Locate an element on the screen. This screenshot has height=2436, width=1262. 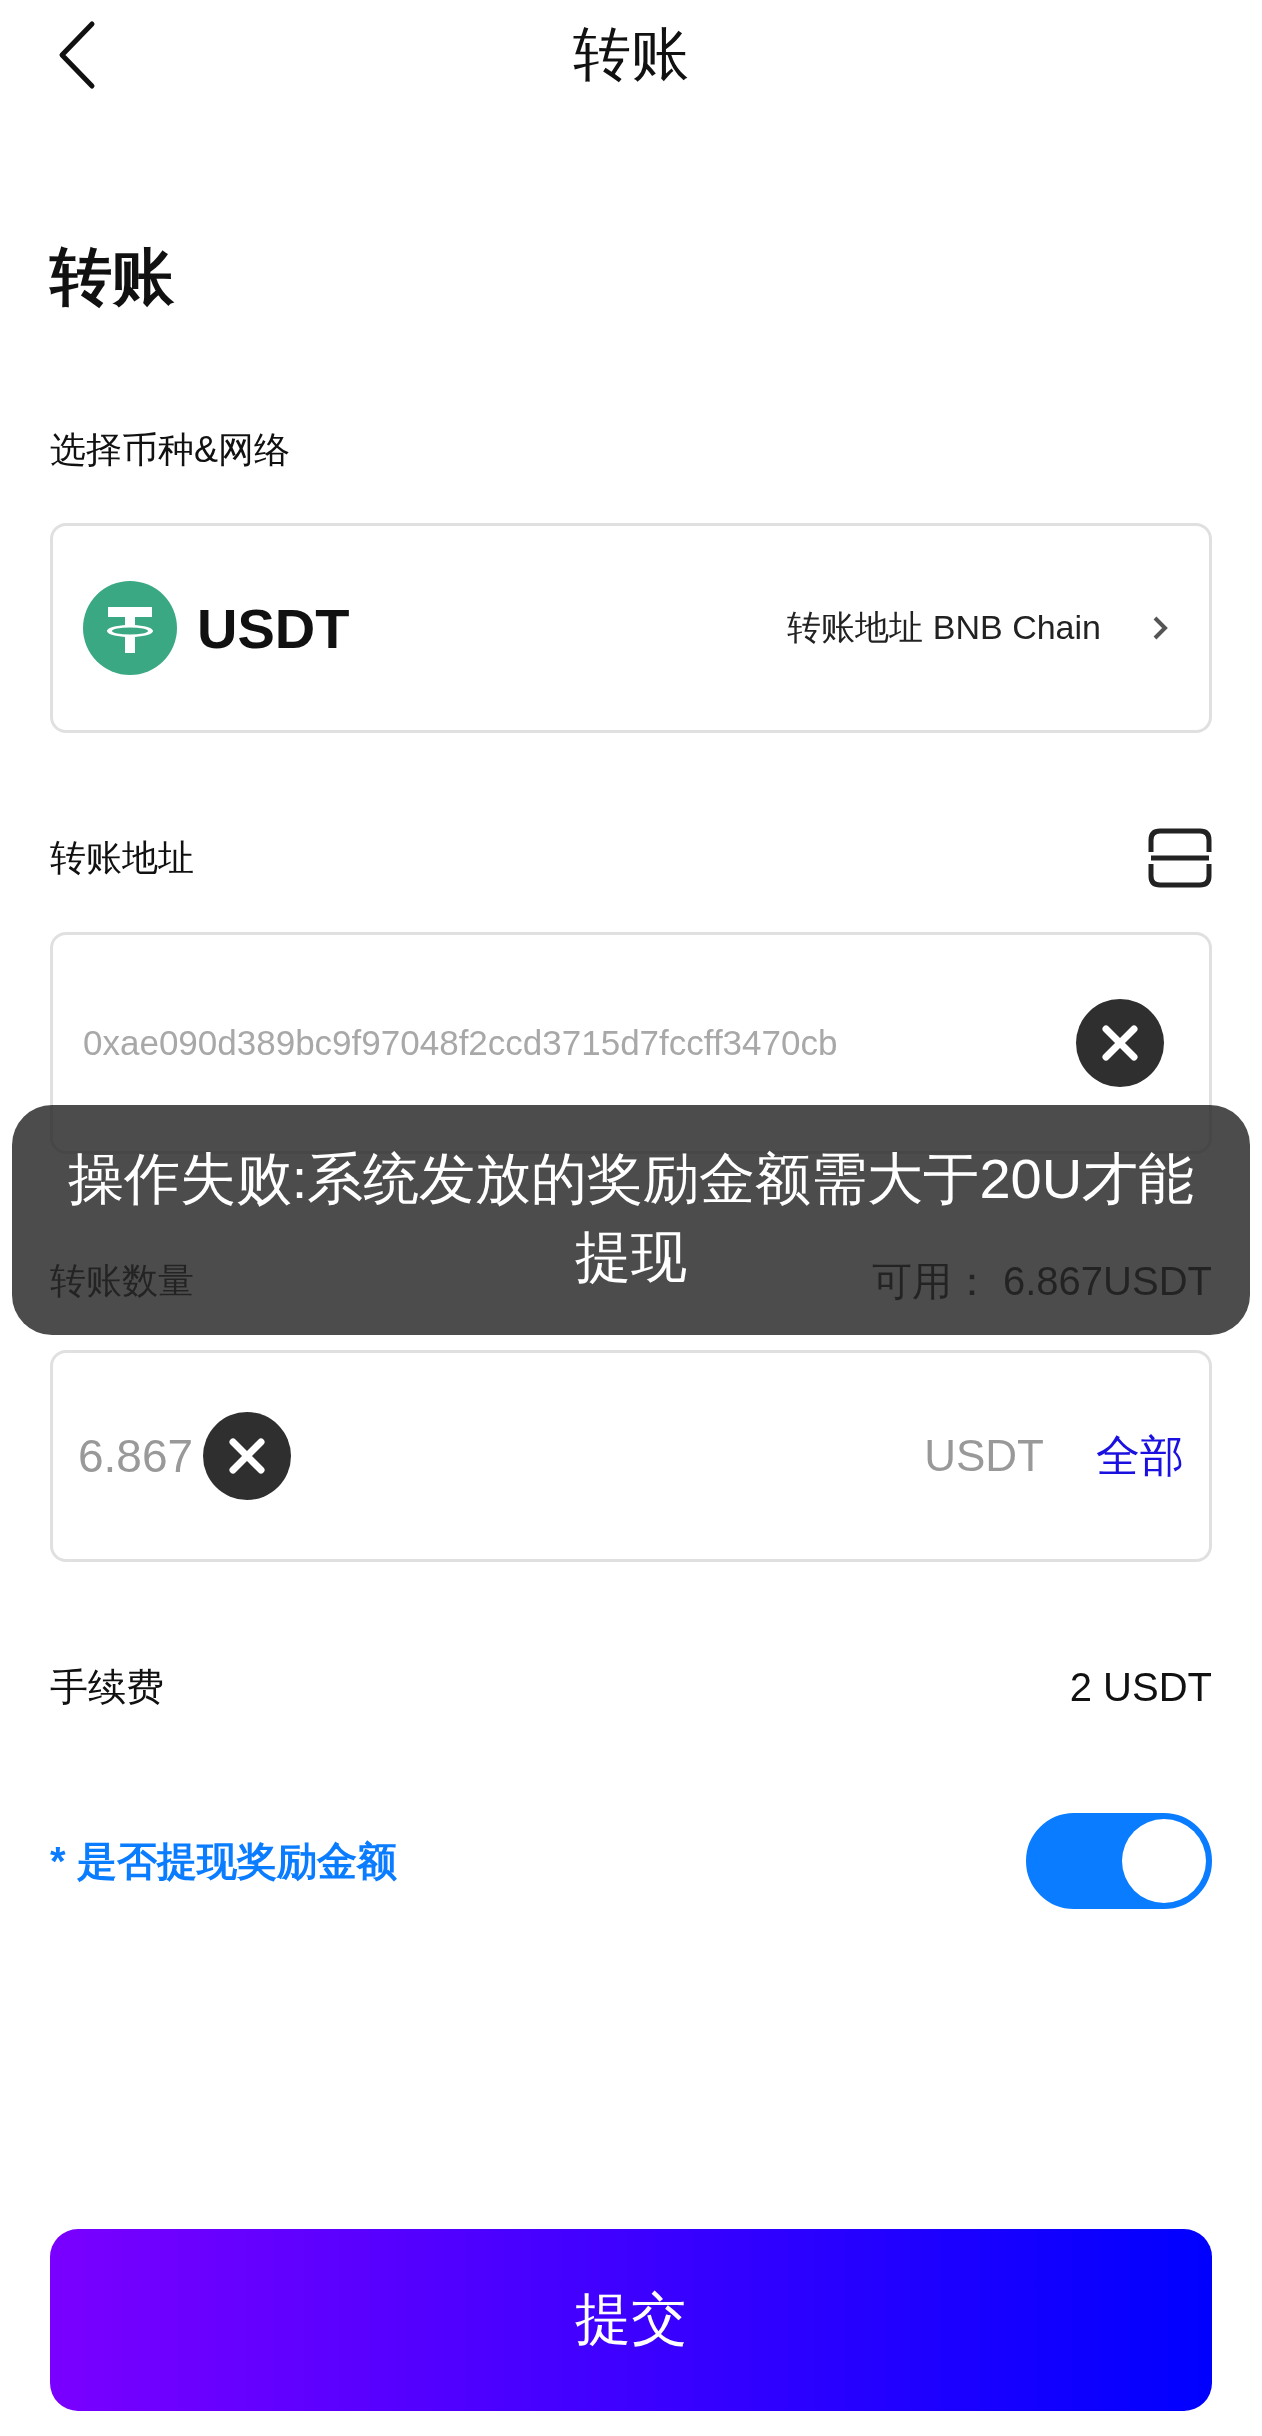
amount-field: 6.867 USDT 全部 is located at coordinates (631, 1456).